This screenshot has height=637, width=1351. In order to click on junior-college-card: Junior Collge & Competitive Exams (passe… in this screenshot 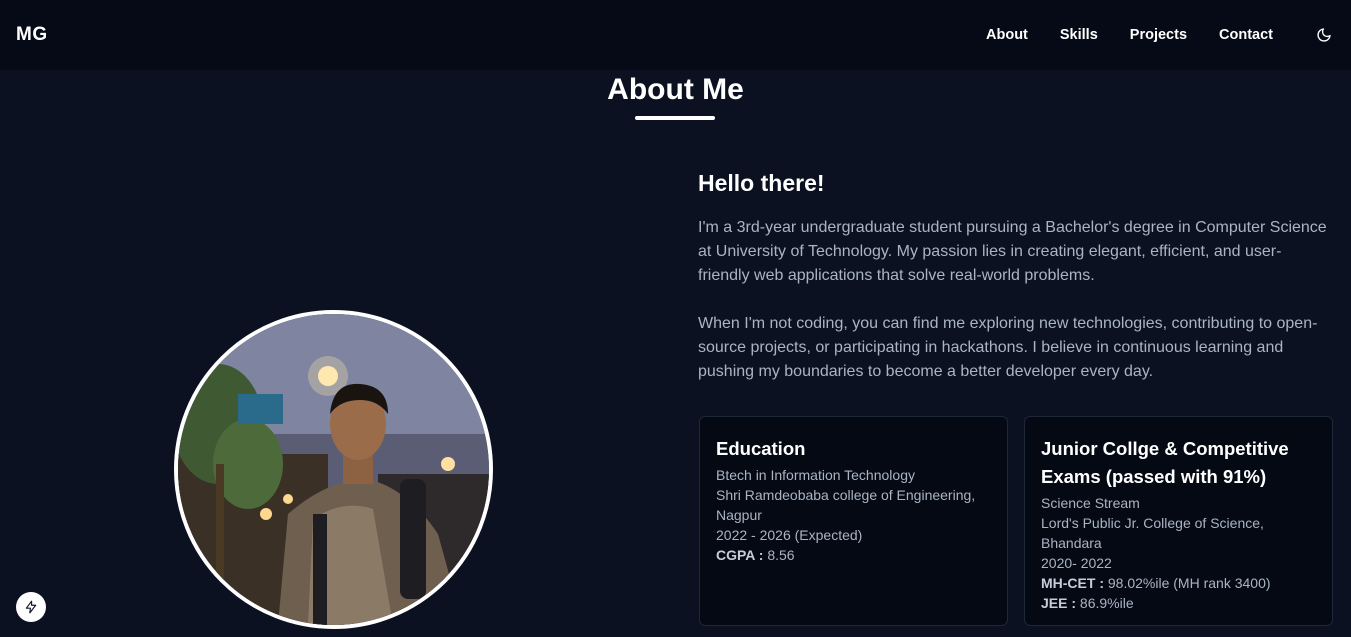, I will do `click(1178, 521)`.